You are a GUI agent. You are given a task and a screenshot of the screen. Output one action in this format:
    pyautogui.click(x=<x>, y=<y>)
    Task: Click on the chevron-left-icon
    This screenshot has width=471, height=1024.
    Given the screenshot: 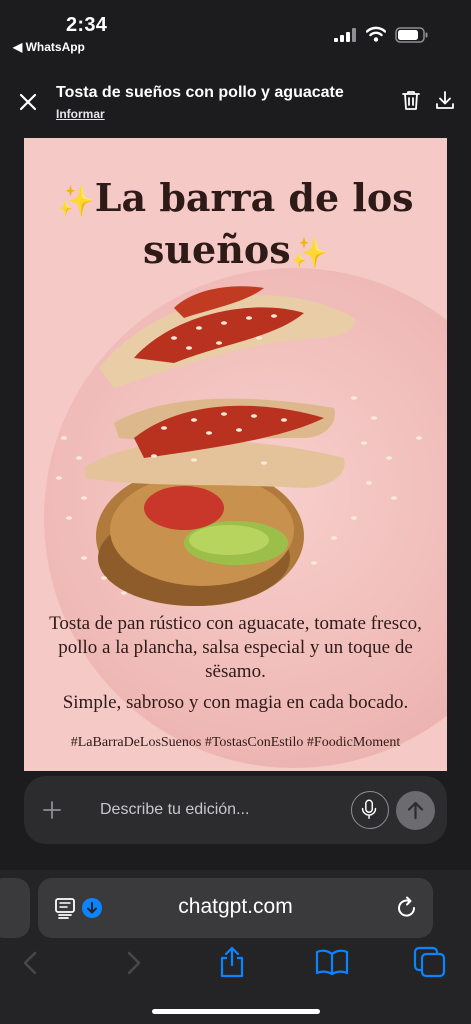 What is the action you would take?
    pyautogui.click(x=31, y=963)
    